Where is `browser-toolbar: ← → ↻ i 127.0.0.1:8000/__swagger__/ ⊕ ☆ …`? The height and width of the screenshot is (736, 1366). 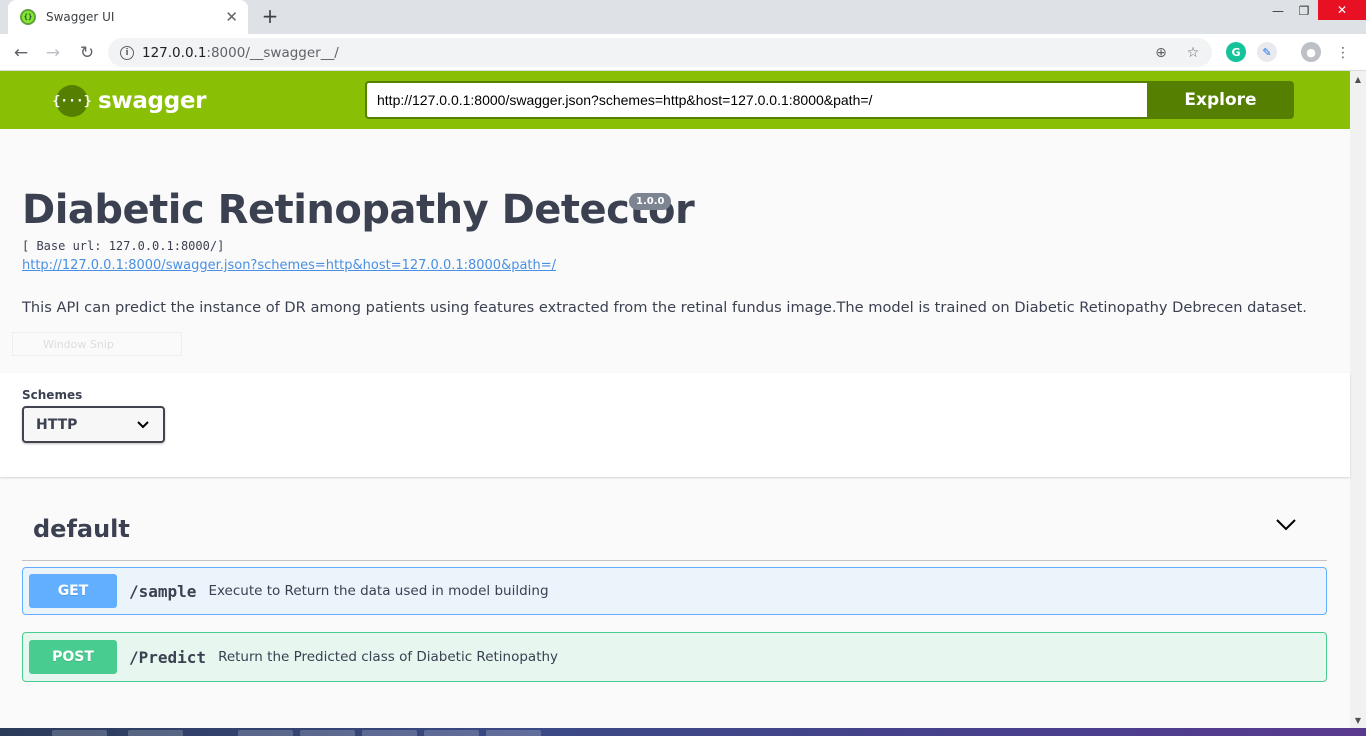
browser-toolbar: ← → ↻ i 127.0.0.1:8000/__swagger__/ ⊕ ☆ … is located at coordinates (683, 52).